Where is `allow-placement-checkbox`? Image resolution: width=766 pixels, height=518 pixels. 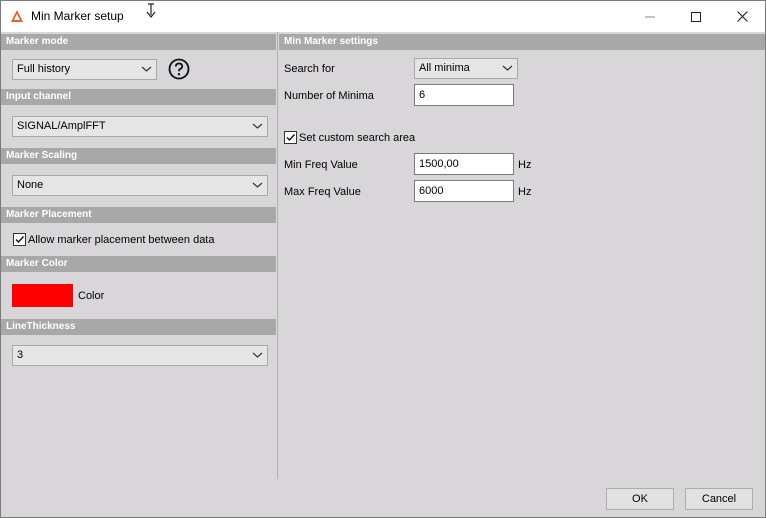
allow-placement-checkbox is located at coordinates (19, 239).